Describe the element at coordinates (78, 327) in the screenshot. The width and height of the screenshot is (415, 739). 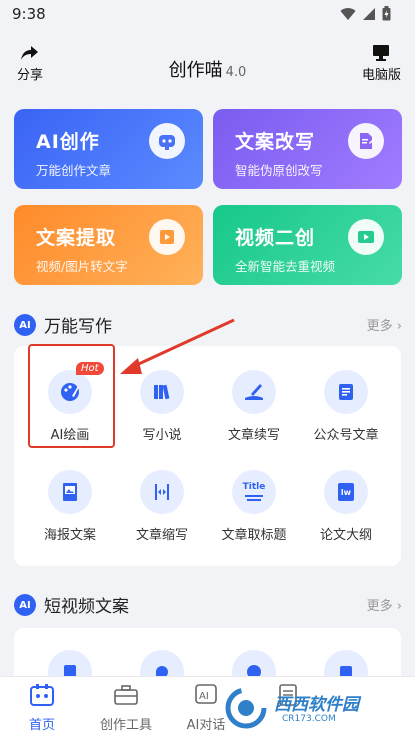
I see `section-title: 万能写作` at that location.